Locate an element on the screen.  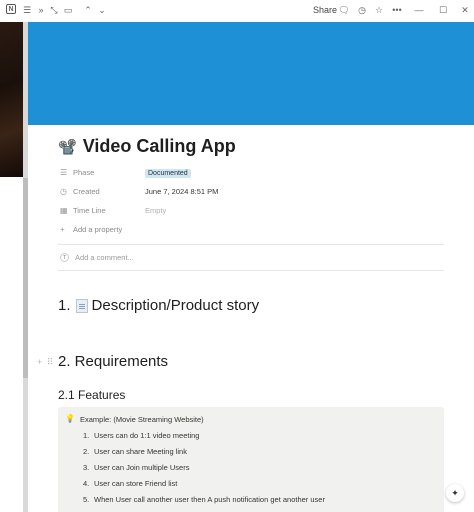
list-item: 3. User can Join multiple Users is located at coordinates (136, 467).